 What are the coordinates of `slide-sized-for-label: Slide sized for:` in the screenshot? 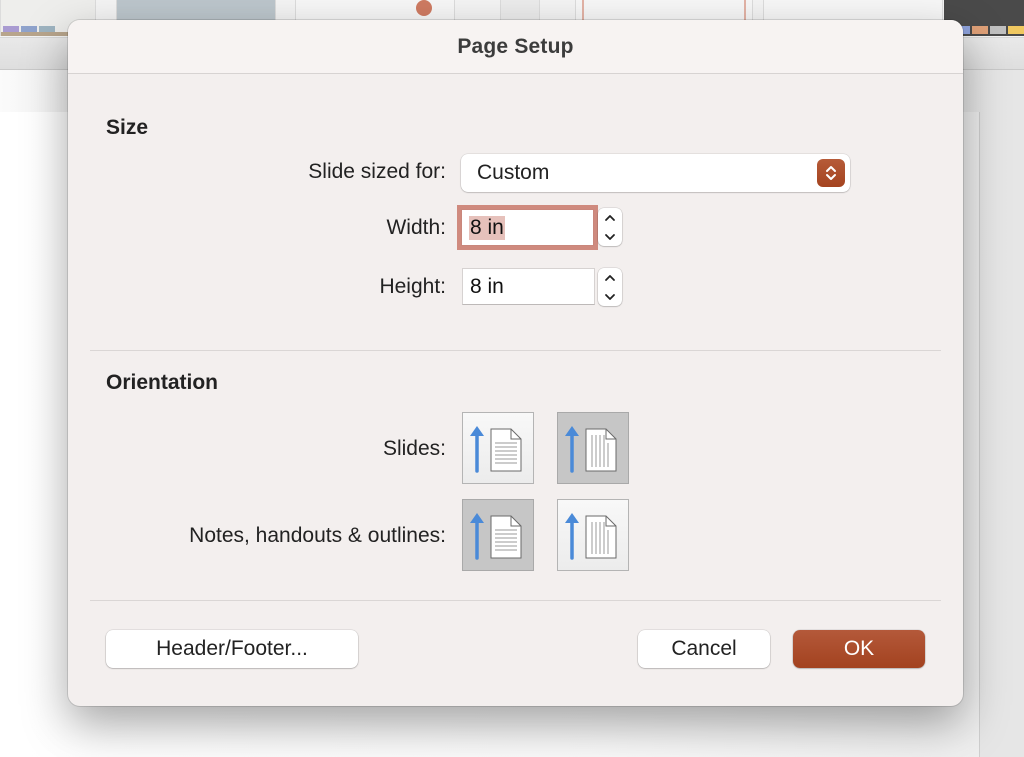 It's located at (377, 171).